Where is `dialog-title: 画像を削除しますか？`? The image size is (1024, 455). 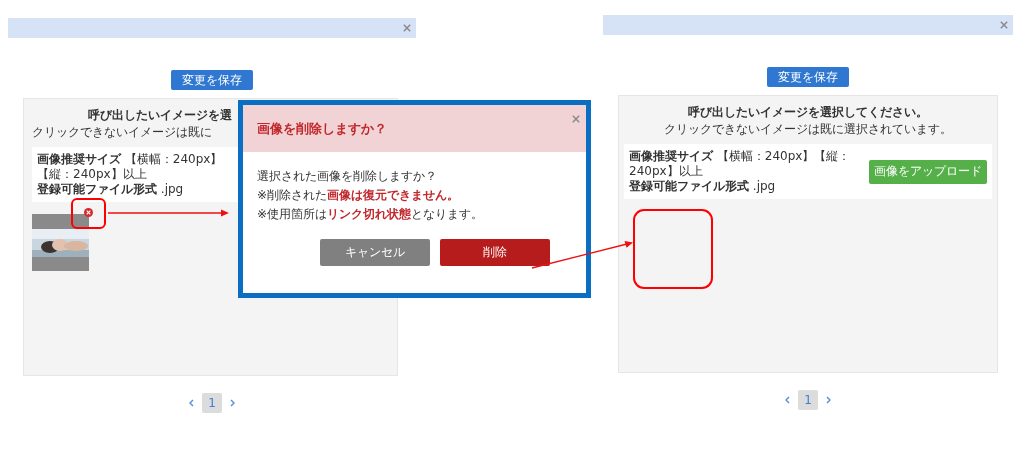 dialog-title: 画像を削除しますか？ is located at coordinates (322, 128).